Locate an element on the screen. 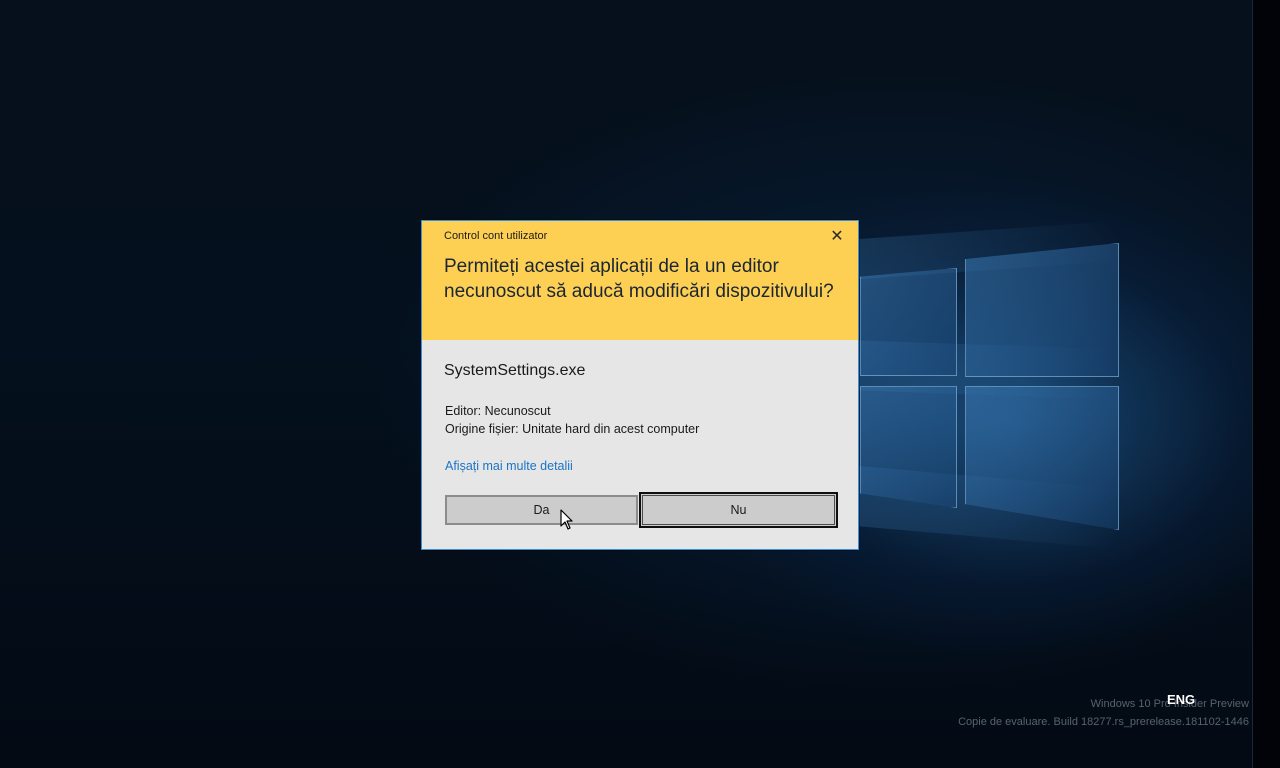 Image resolution: width=1280 pixels, height=768 pixels. focus-ring is located at coordinates (738, 510).